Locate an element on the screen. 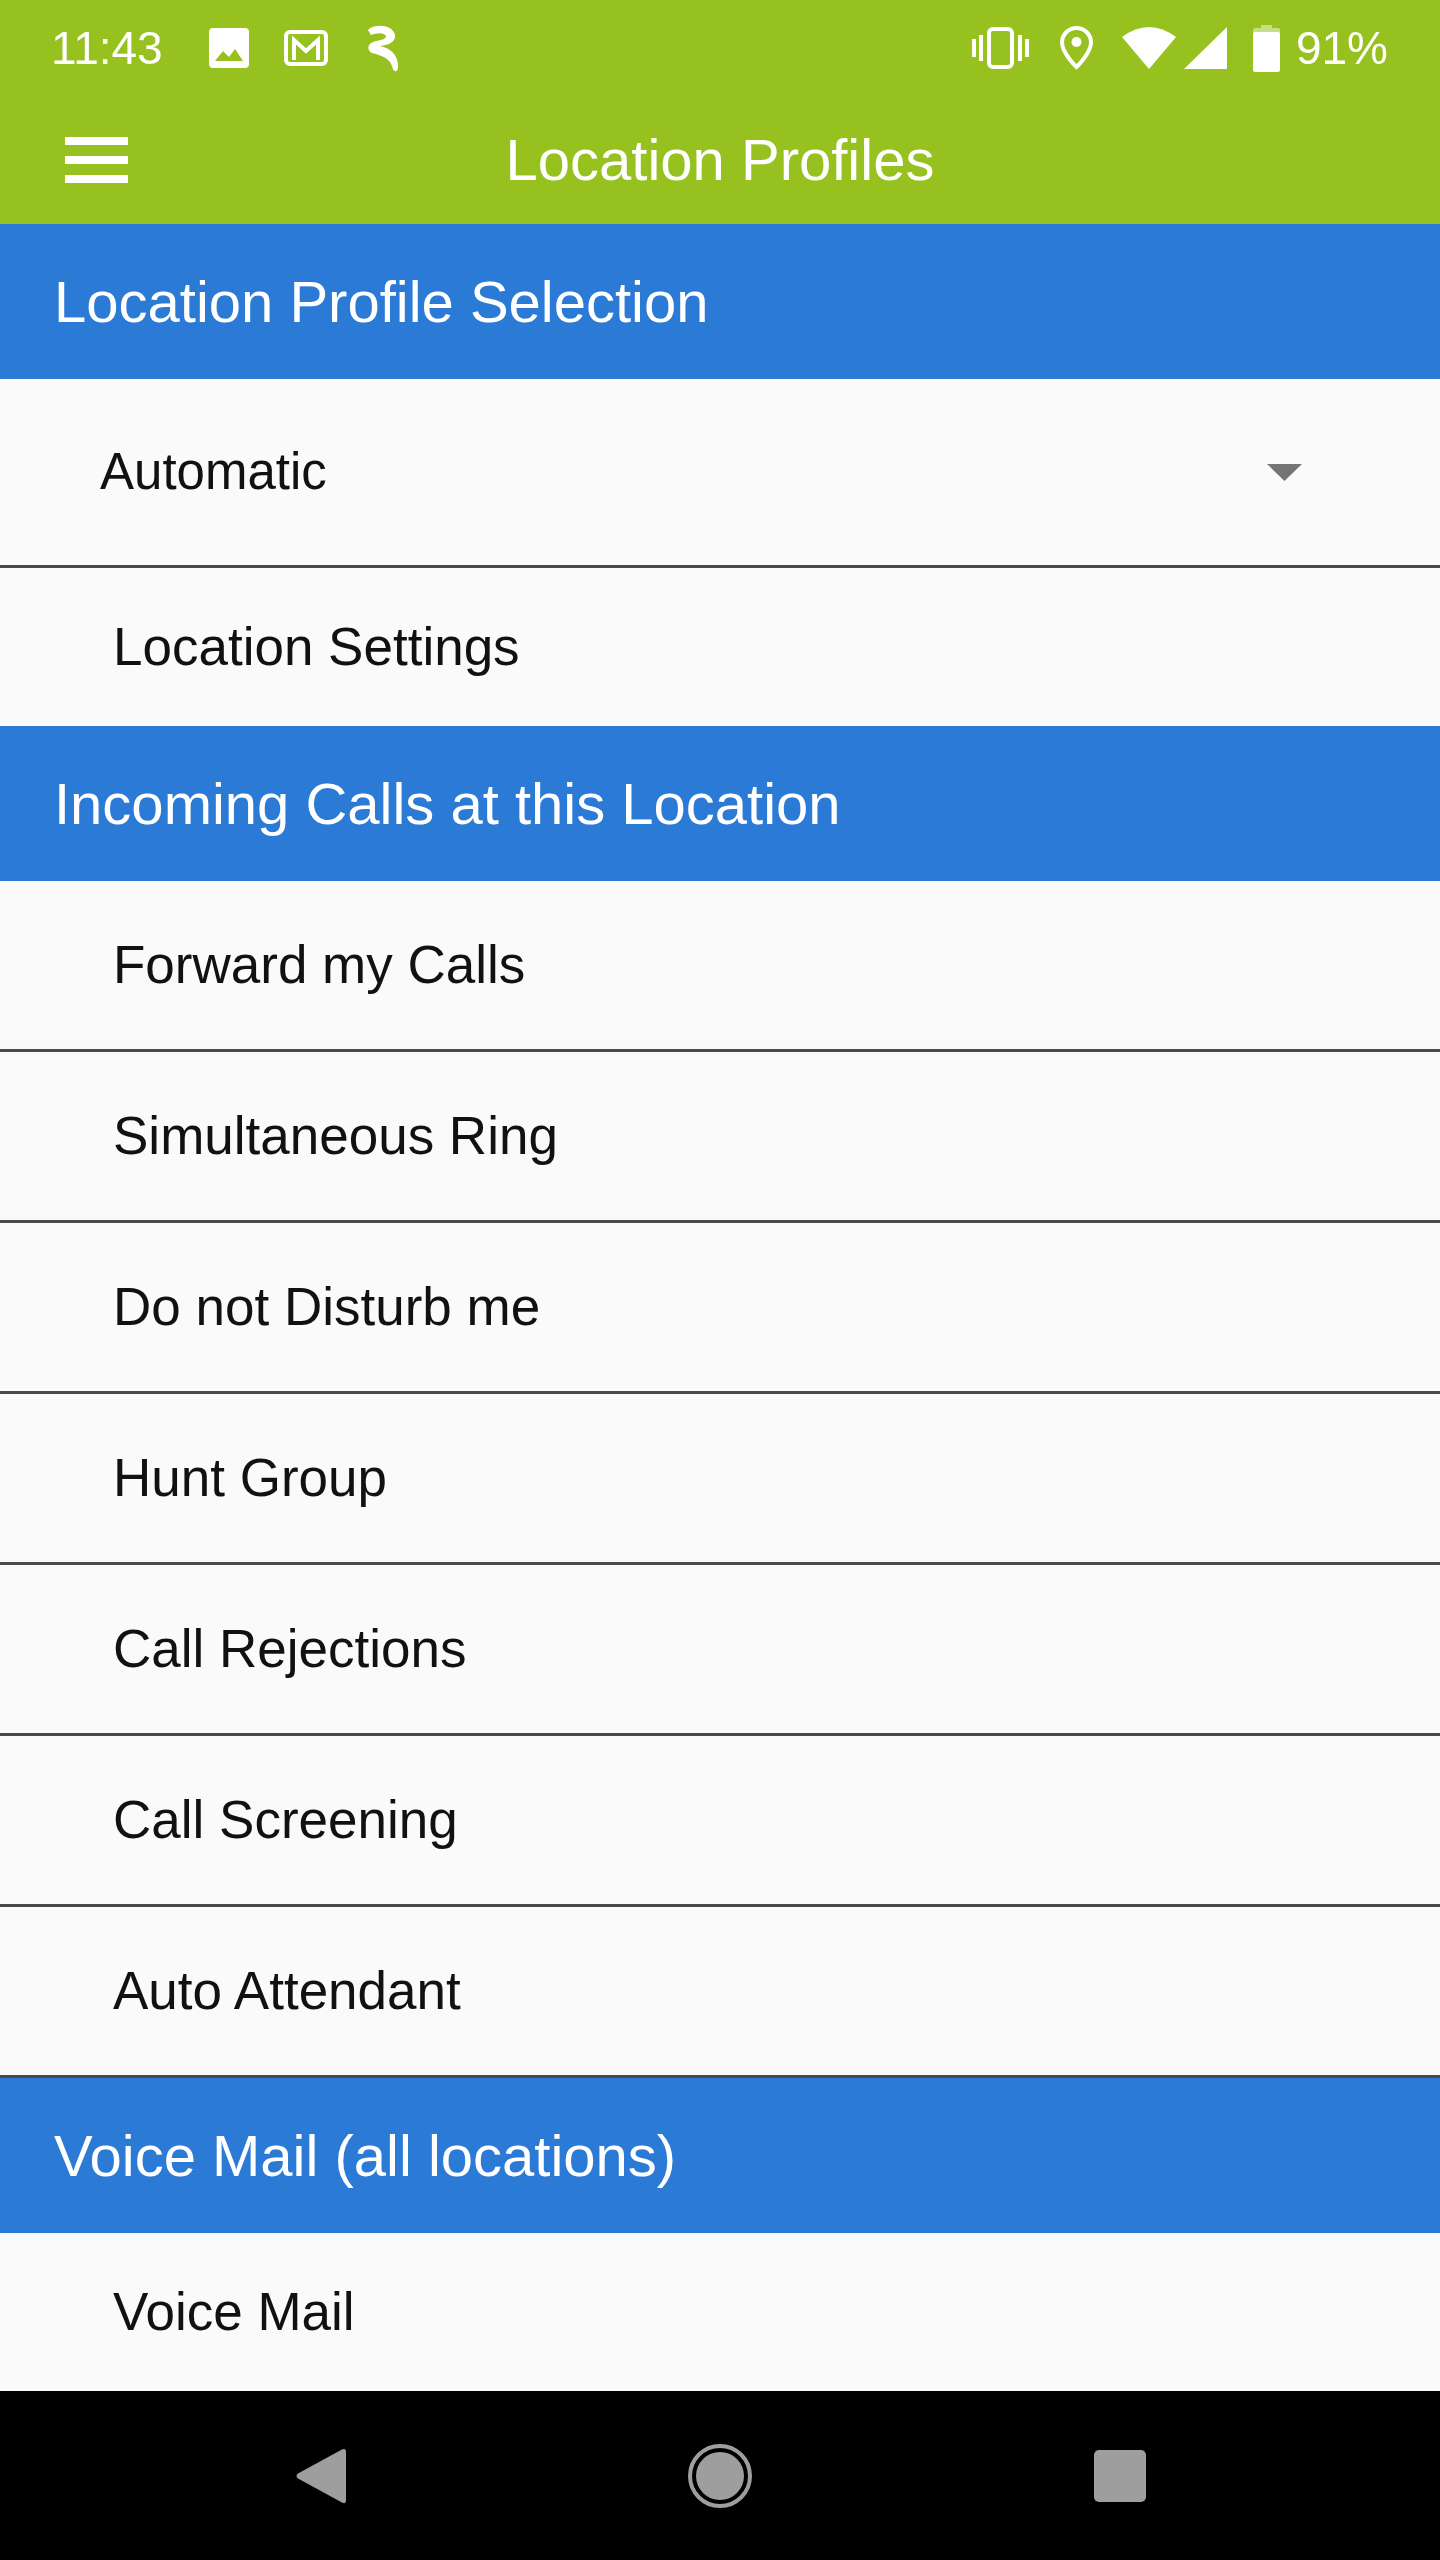 The image size is (1440, 2560). location-pin-icon is located at coordinates (1076, 48).